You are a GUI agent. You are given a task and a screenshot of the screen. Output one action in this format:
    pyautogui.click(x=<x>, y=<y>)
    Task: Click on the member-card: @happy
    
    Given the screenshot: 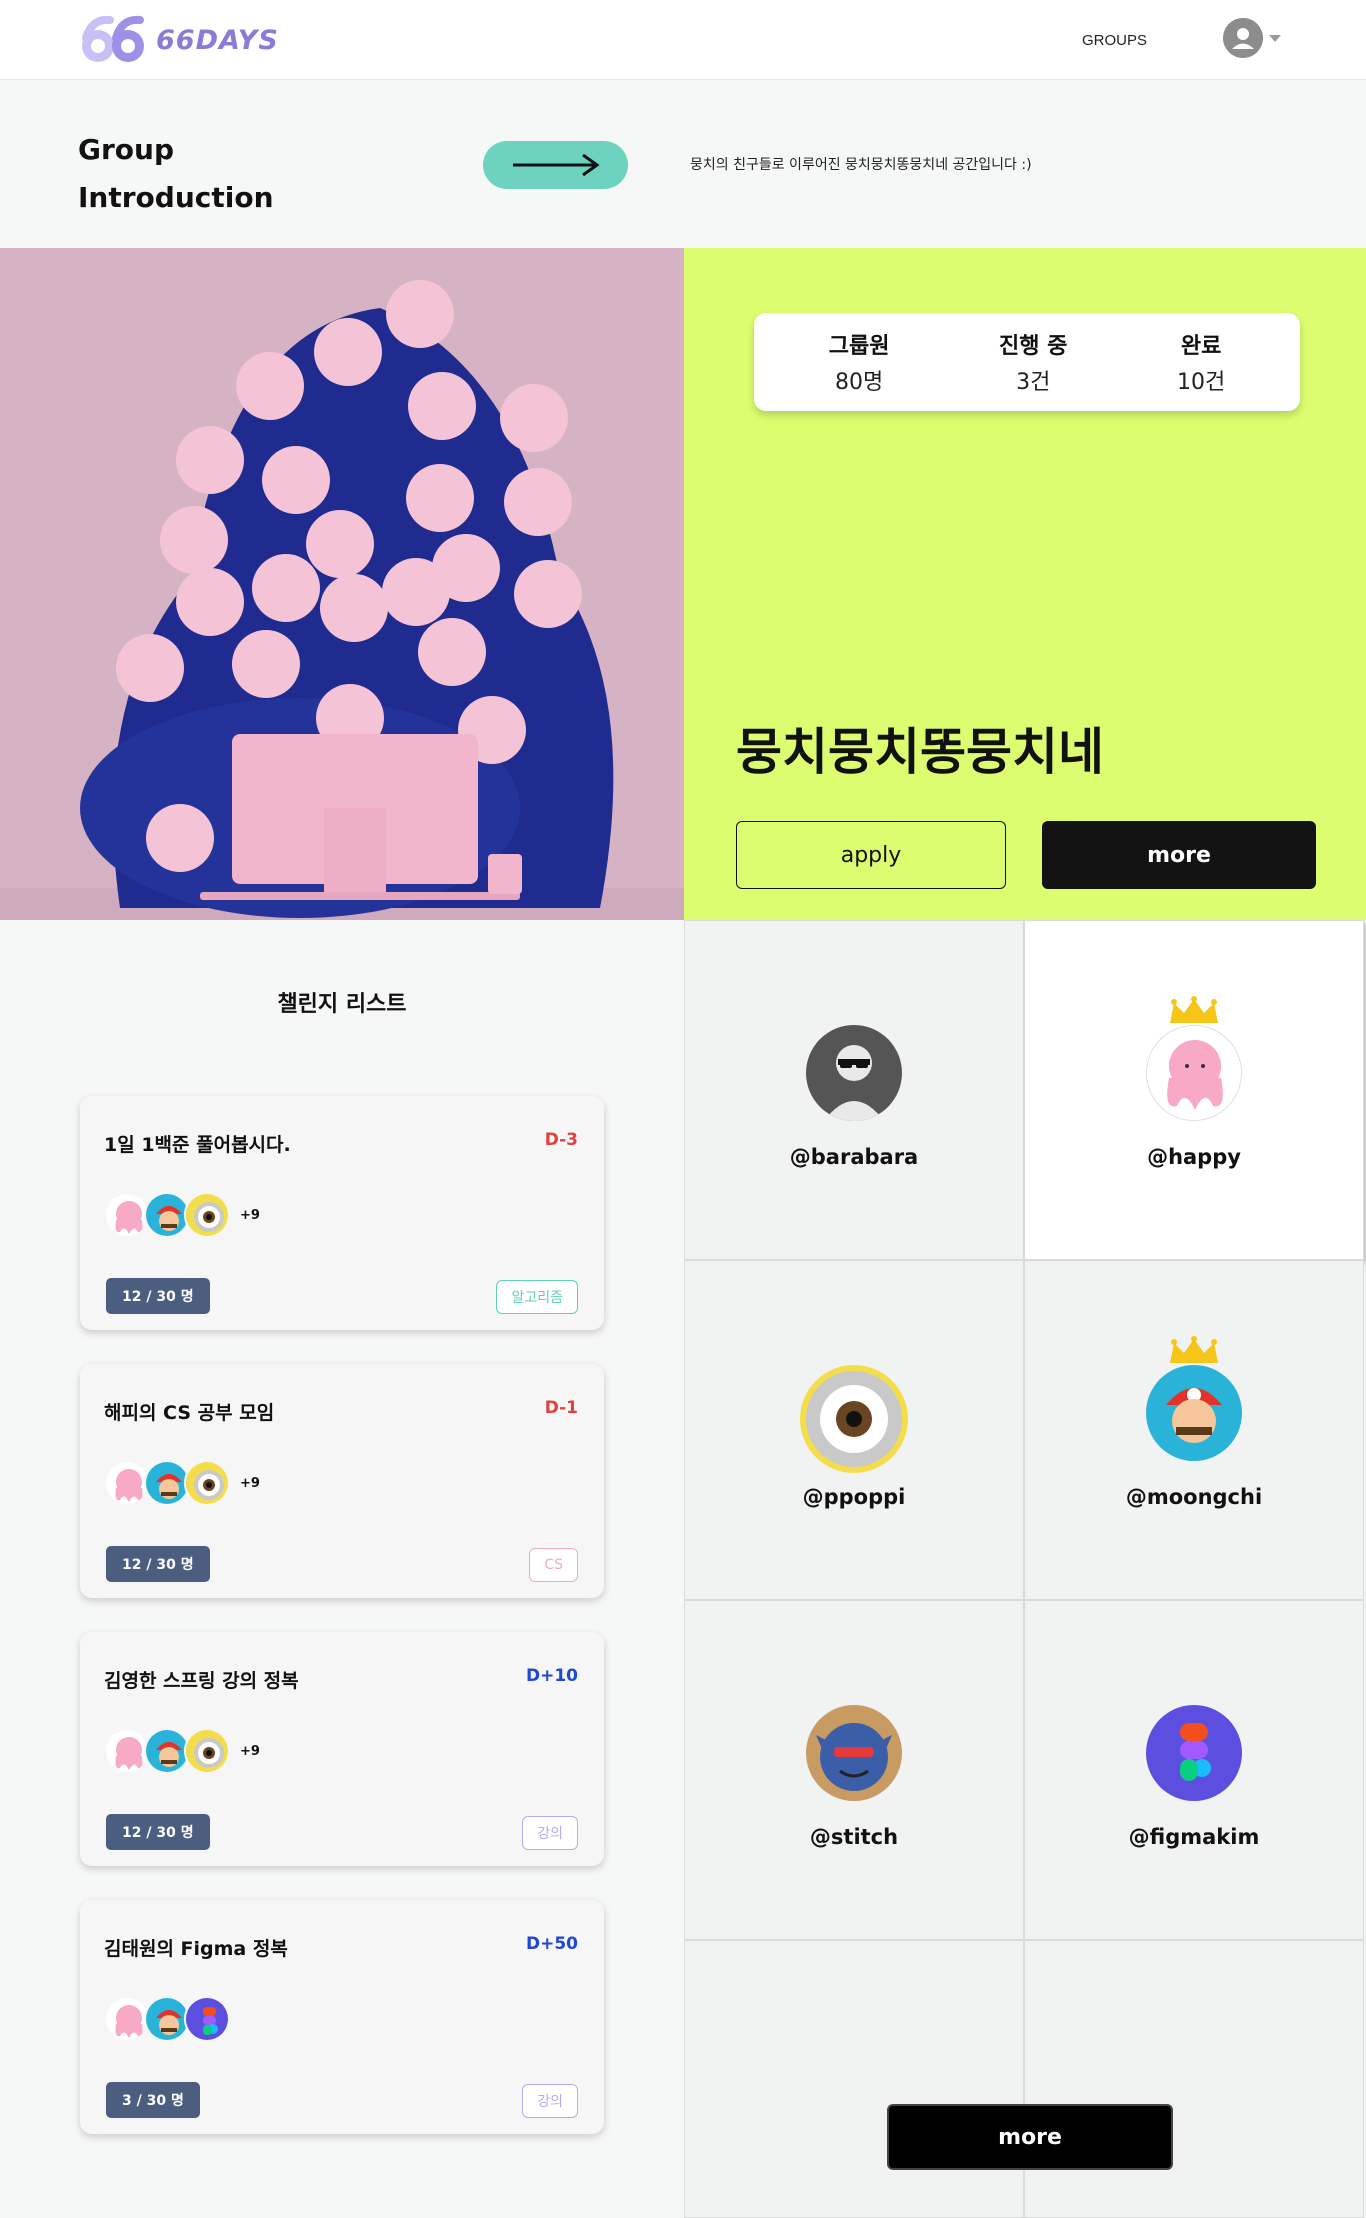 What is the action you would take?
    pyautogui.click(x=1194, y=1090)
    